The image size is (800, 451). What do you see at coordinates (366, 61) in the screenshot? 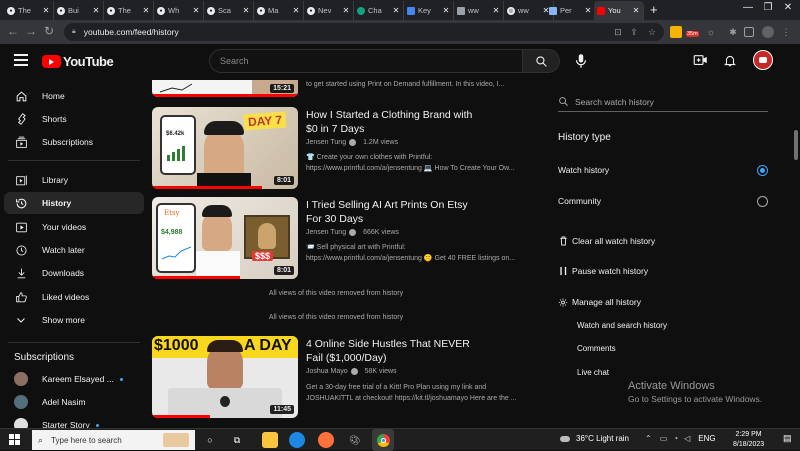
I see `search-input: Search` at bounding box center [366, 61].